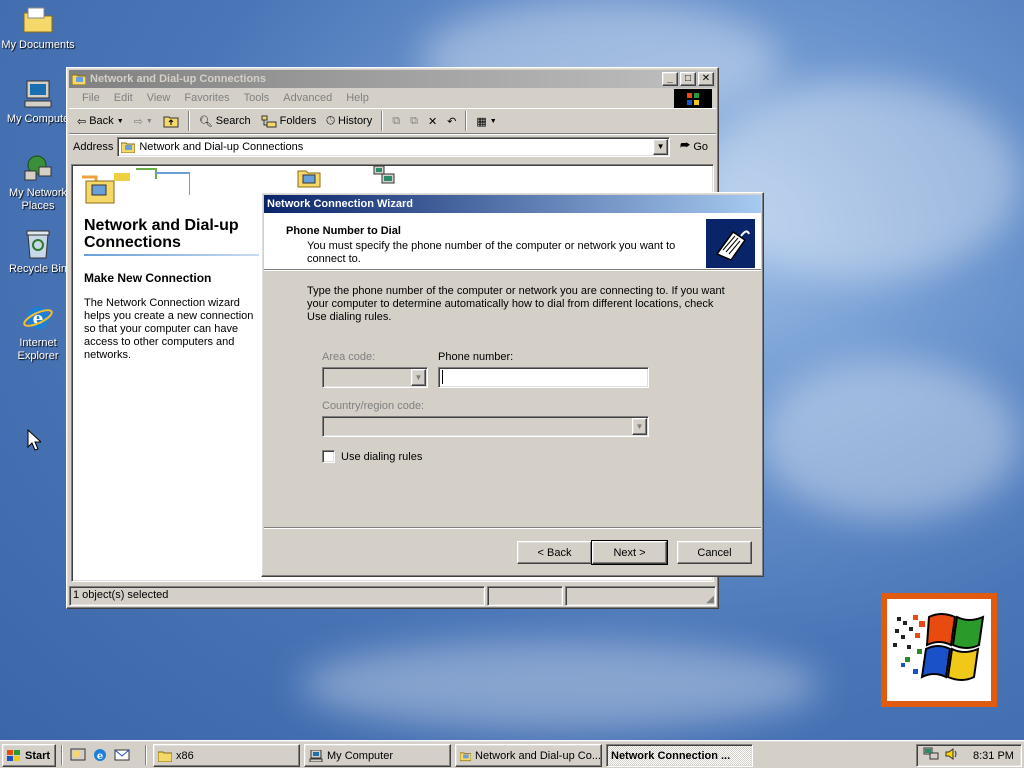 The height and width of the screenshot is (768, 1024). I want to click on taskbar-button-x86: x86, so click(226, 755).